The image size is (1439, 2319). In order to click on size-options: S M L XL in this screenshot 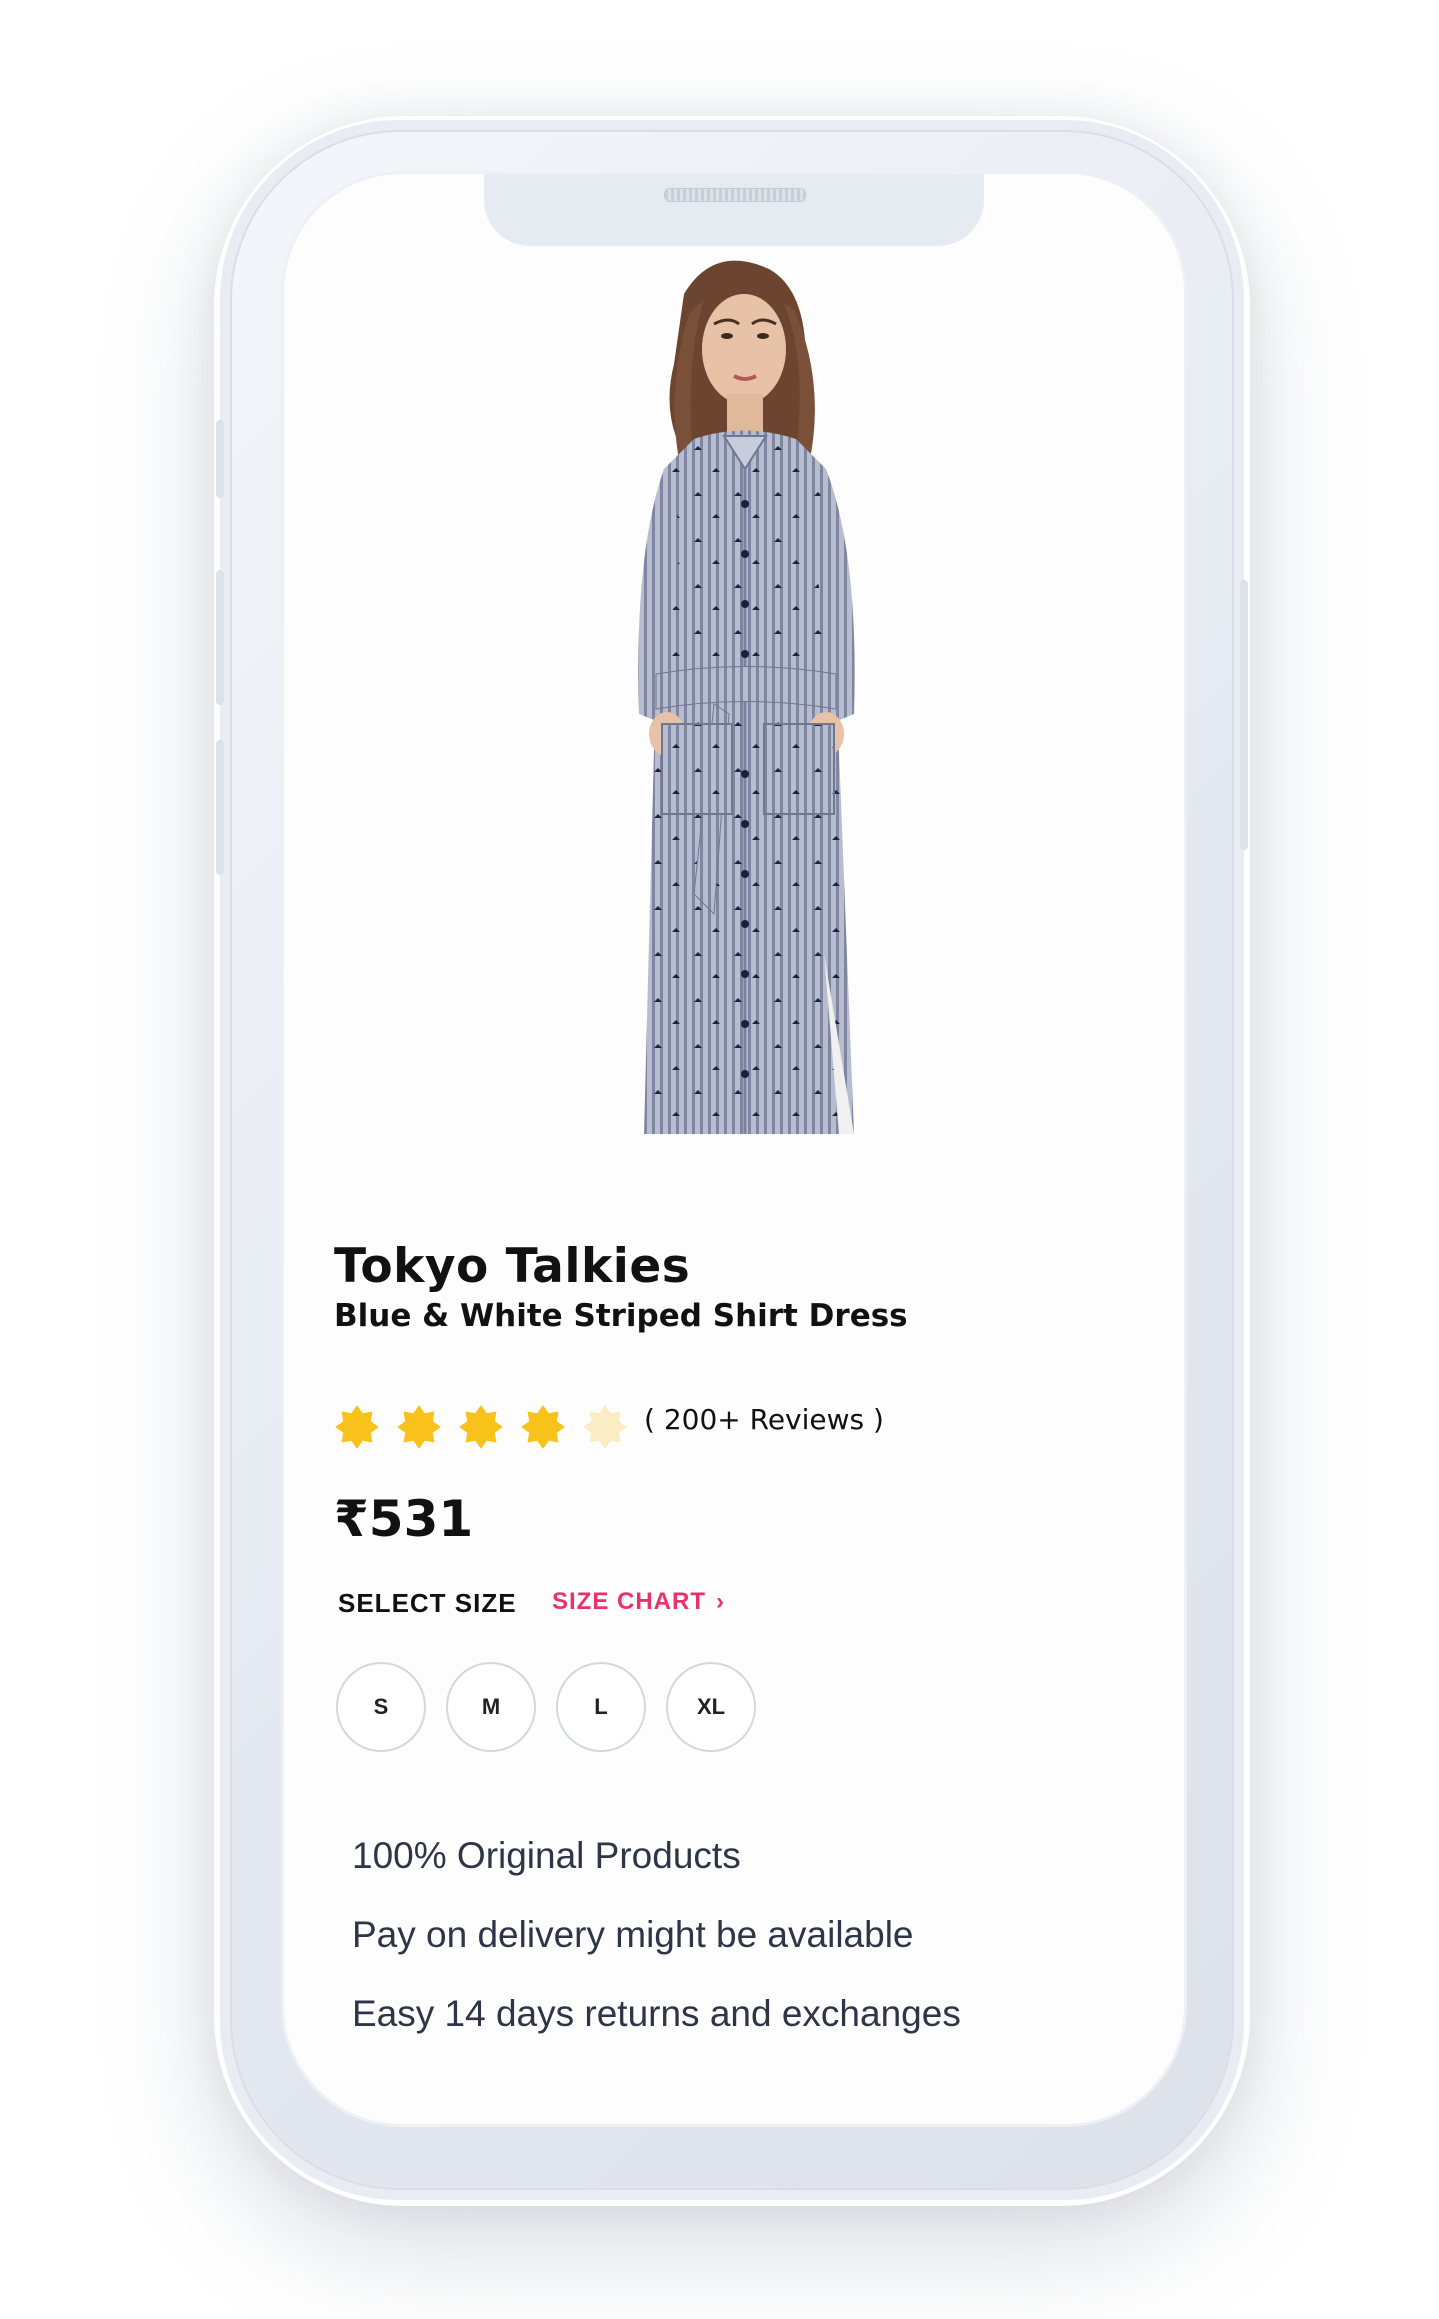, I will do `click(556, 1707)`.